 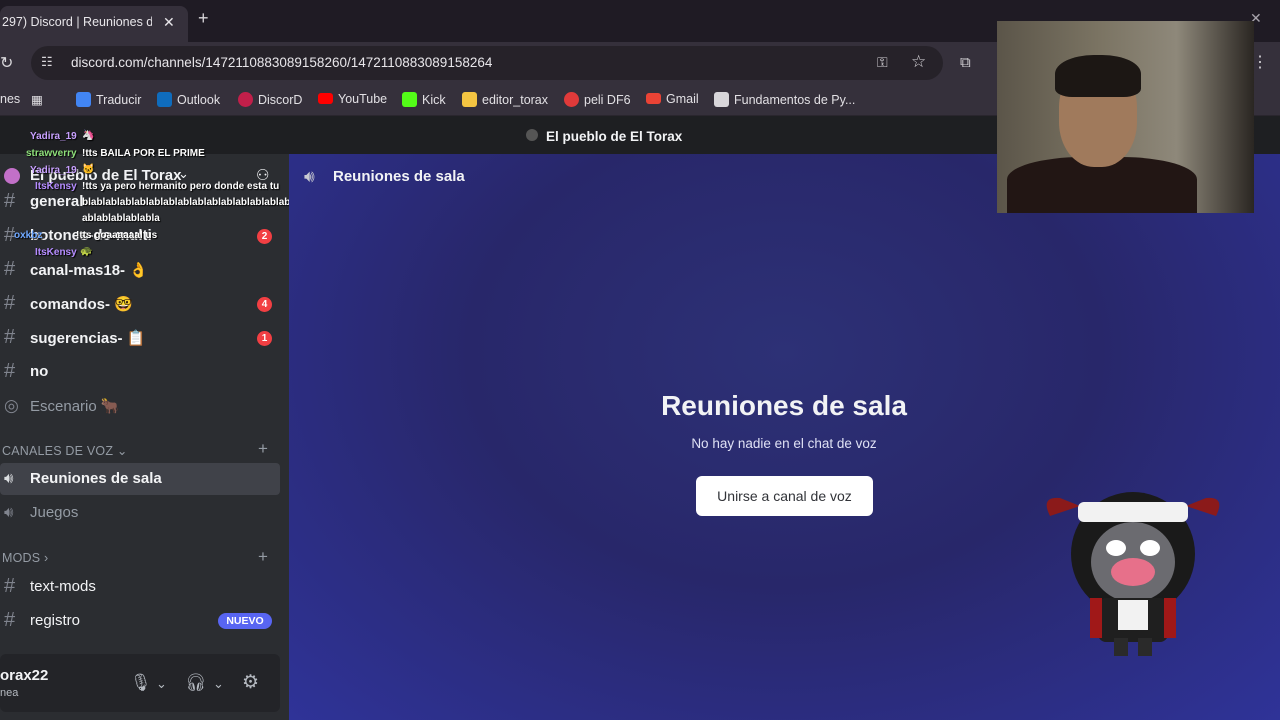 What do you see at coordinates (53, 136) in the screenshot?
I see `overlay-user: Yadira_19` at bounding box center [53, 136].